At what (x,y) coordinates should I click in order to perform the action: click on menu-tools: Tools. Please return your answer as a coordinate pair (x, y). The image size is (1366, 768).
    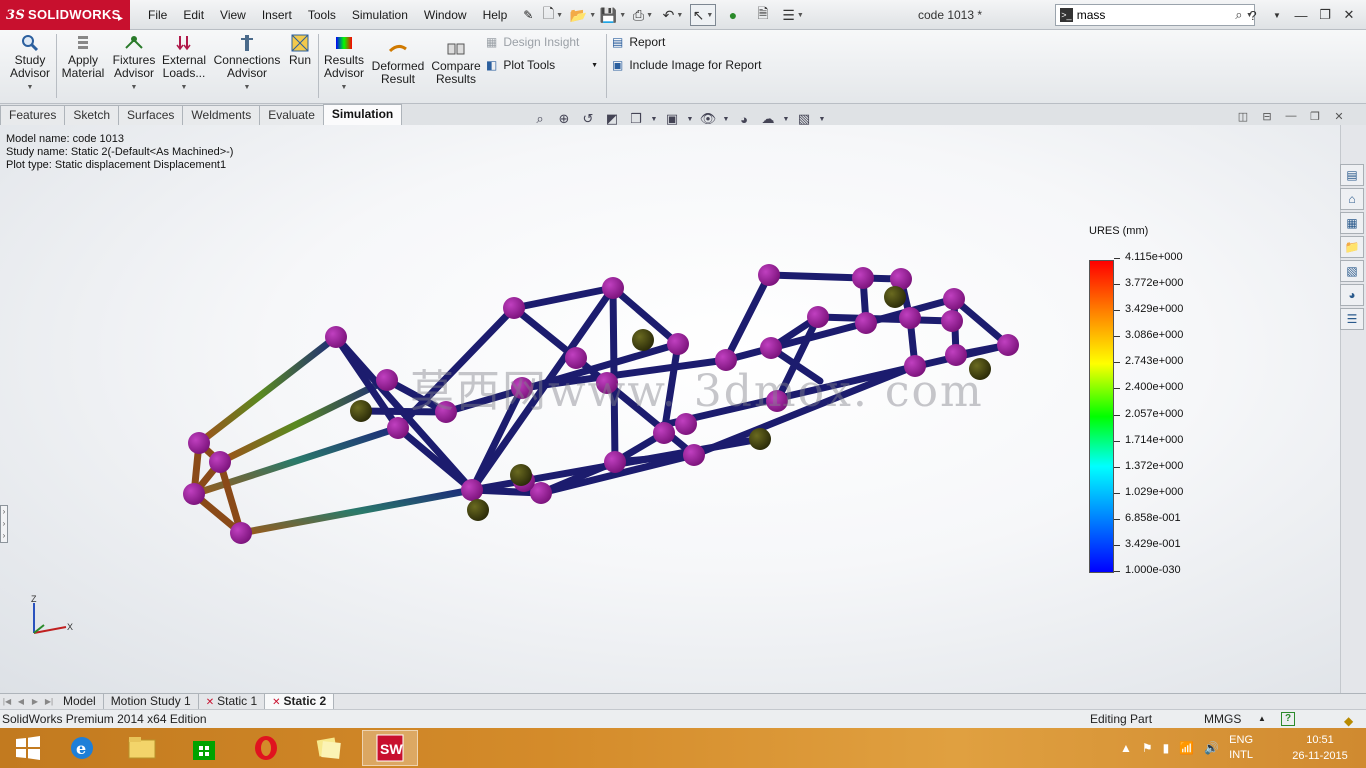
    Looking at the image, I should click on (322, 15).